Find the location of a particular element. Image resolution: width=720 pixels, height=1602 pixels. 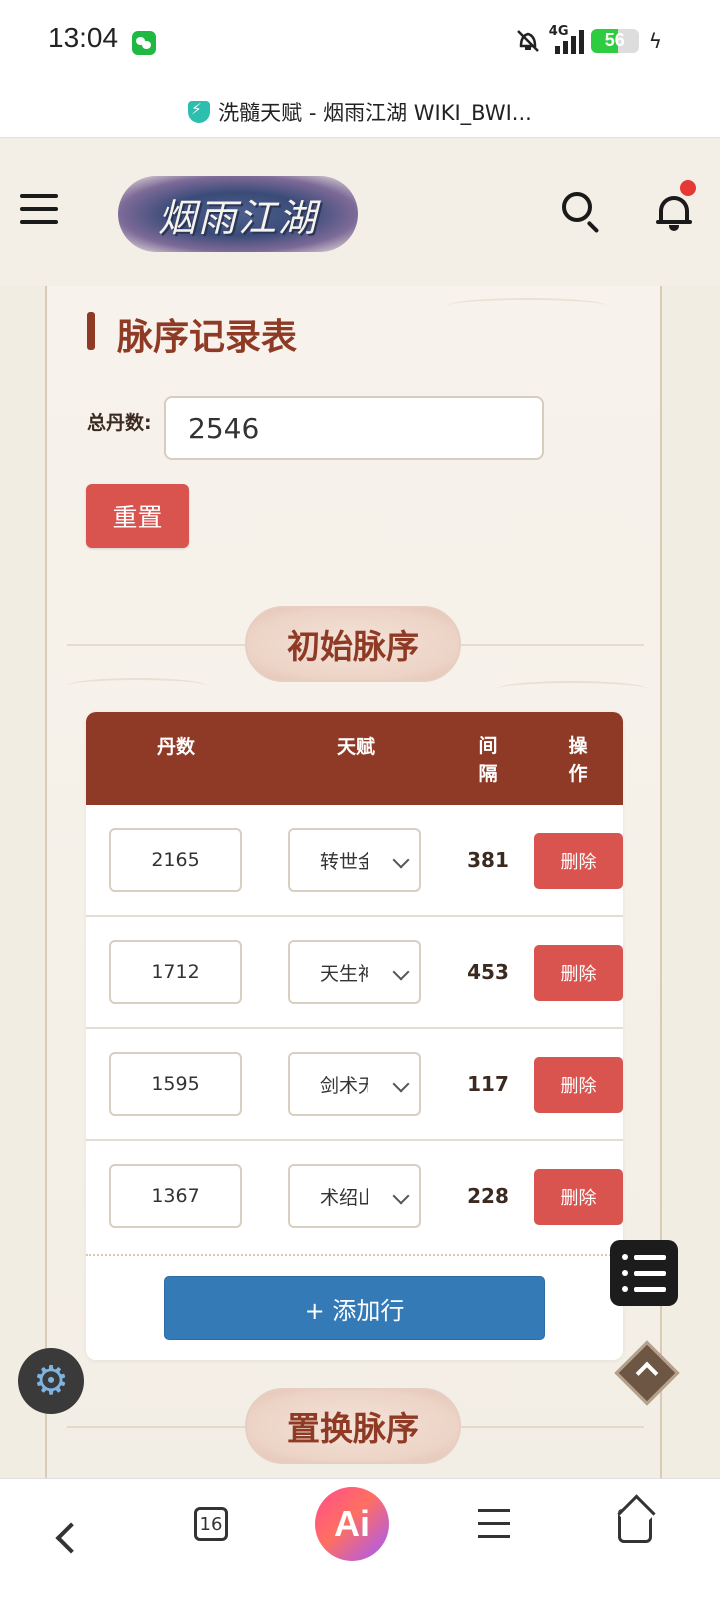

header-talent: 天赋 is located at coordinates (355, 747).